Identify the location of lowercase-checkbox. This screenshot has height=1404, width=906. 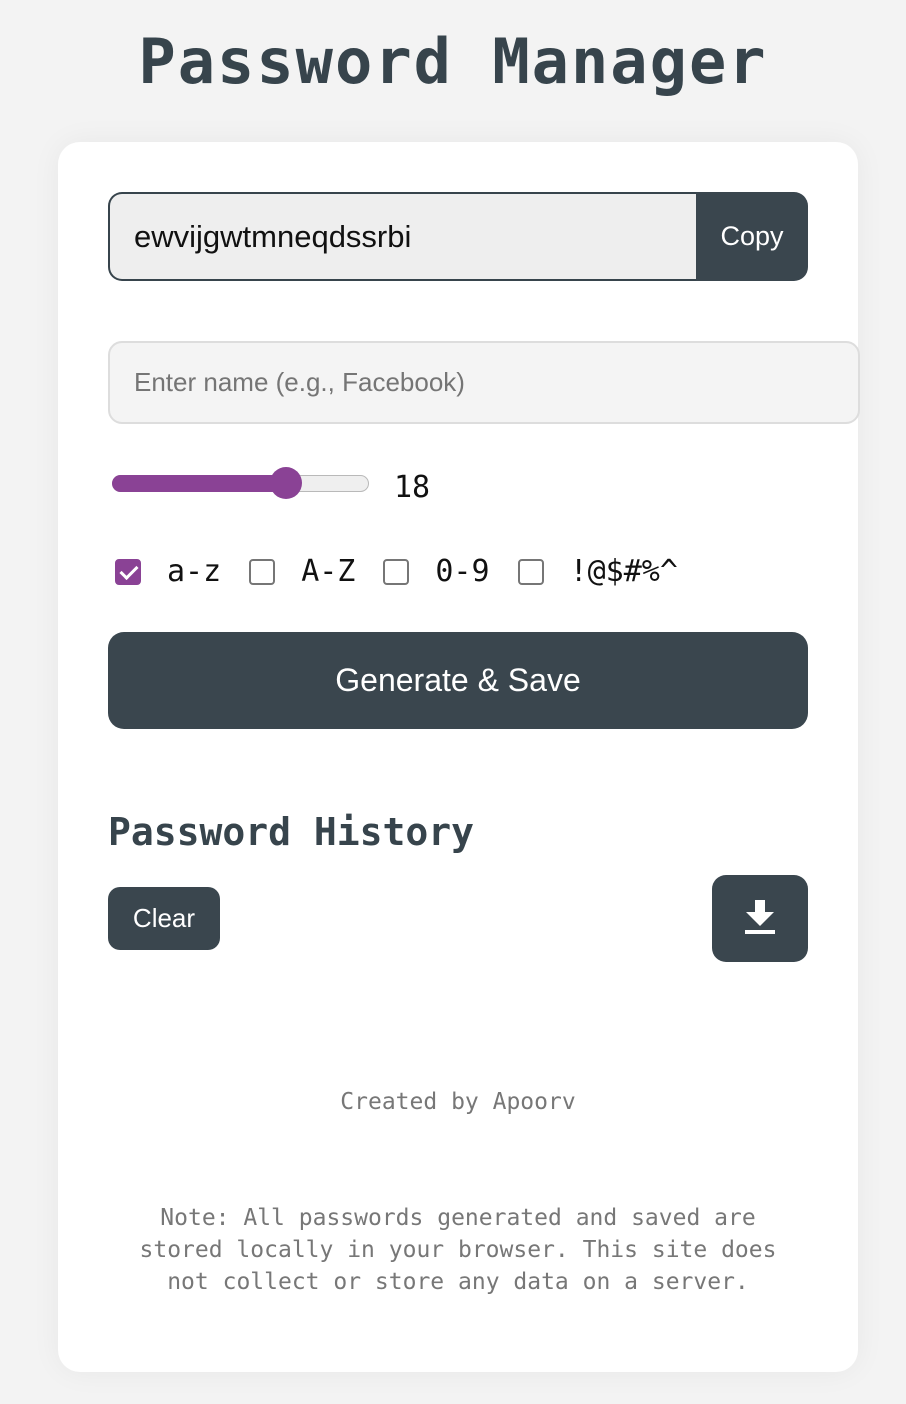
(128, 572).